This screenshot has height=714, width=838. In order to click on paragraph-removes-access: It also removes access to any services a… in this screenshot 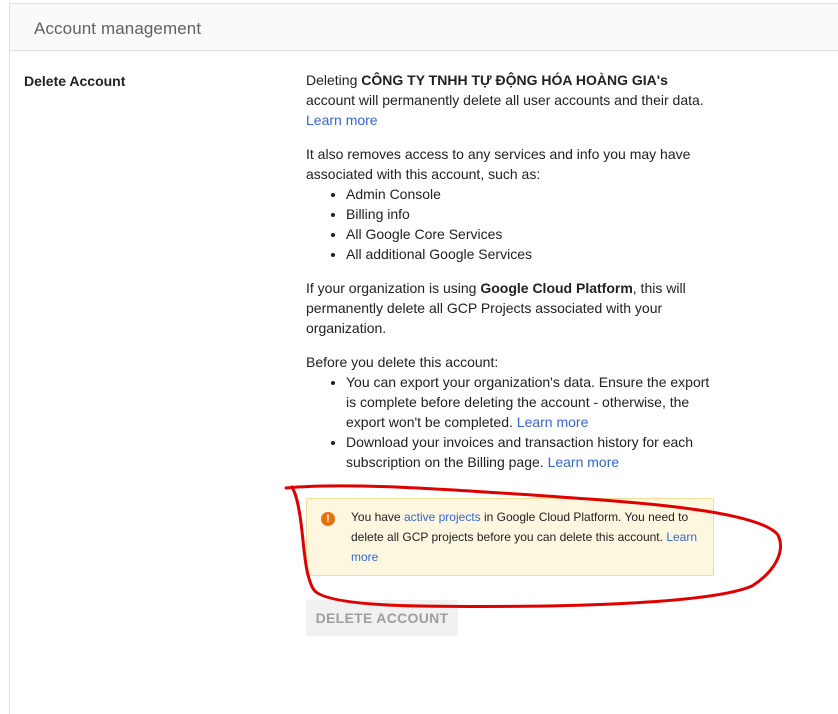, I will do `click(498, 164)`.